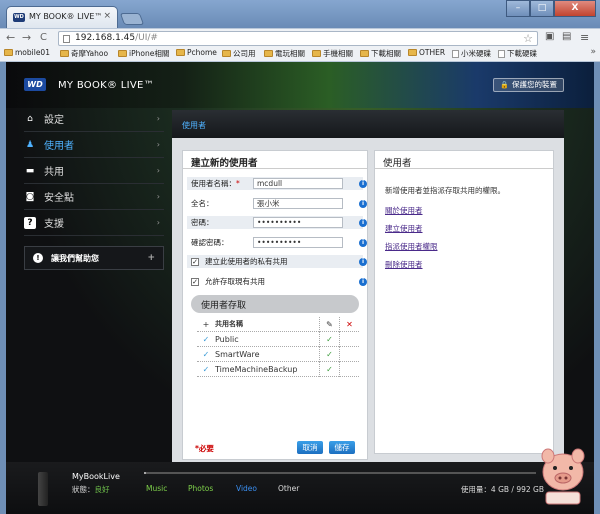  I want to click on wd-favicon: WD, so click(19, 17).